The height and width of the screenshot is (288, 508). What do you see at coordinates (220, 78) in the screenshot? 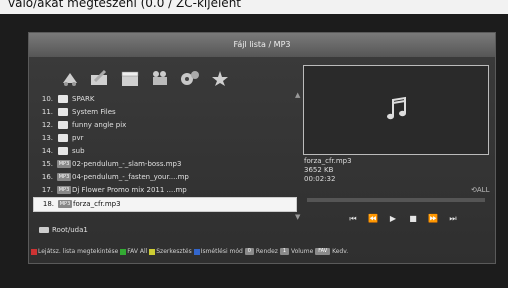
I see `favorites-icon` at bounding box center [220, 78].